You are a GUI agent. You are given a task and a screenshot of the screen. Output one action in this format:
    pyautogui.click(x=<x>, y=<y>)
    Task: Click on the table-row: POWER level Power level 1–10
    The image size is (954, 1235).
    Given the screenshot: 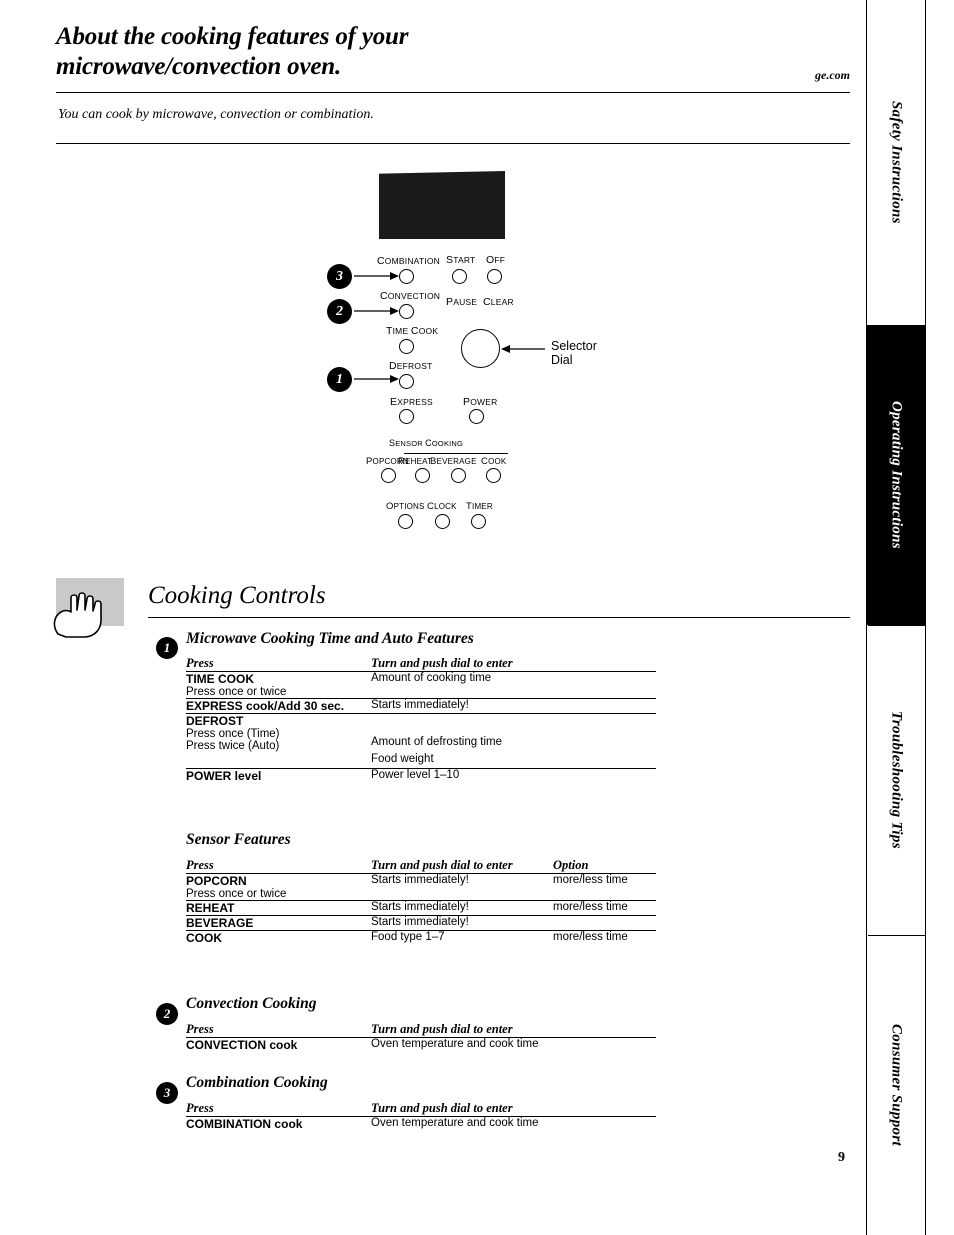 What is the action you would take?
    pyautogui.click(x=421, y=775)
    